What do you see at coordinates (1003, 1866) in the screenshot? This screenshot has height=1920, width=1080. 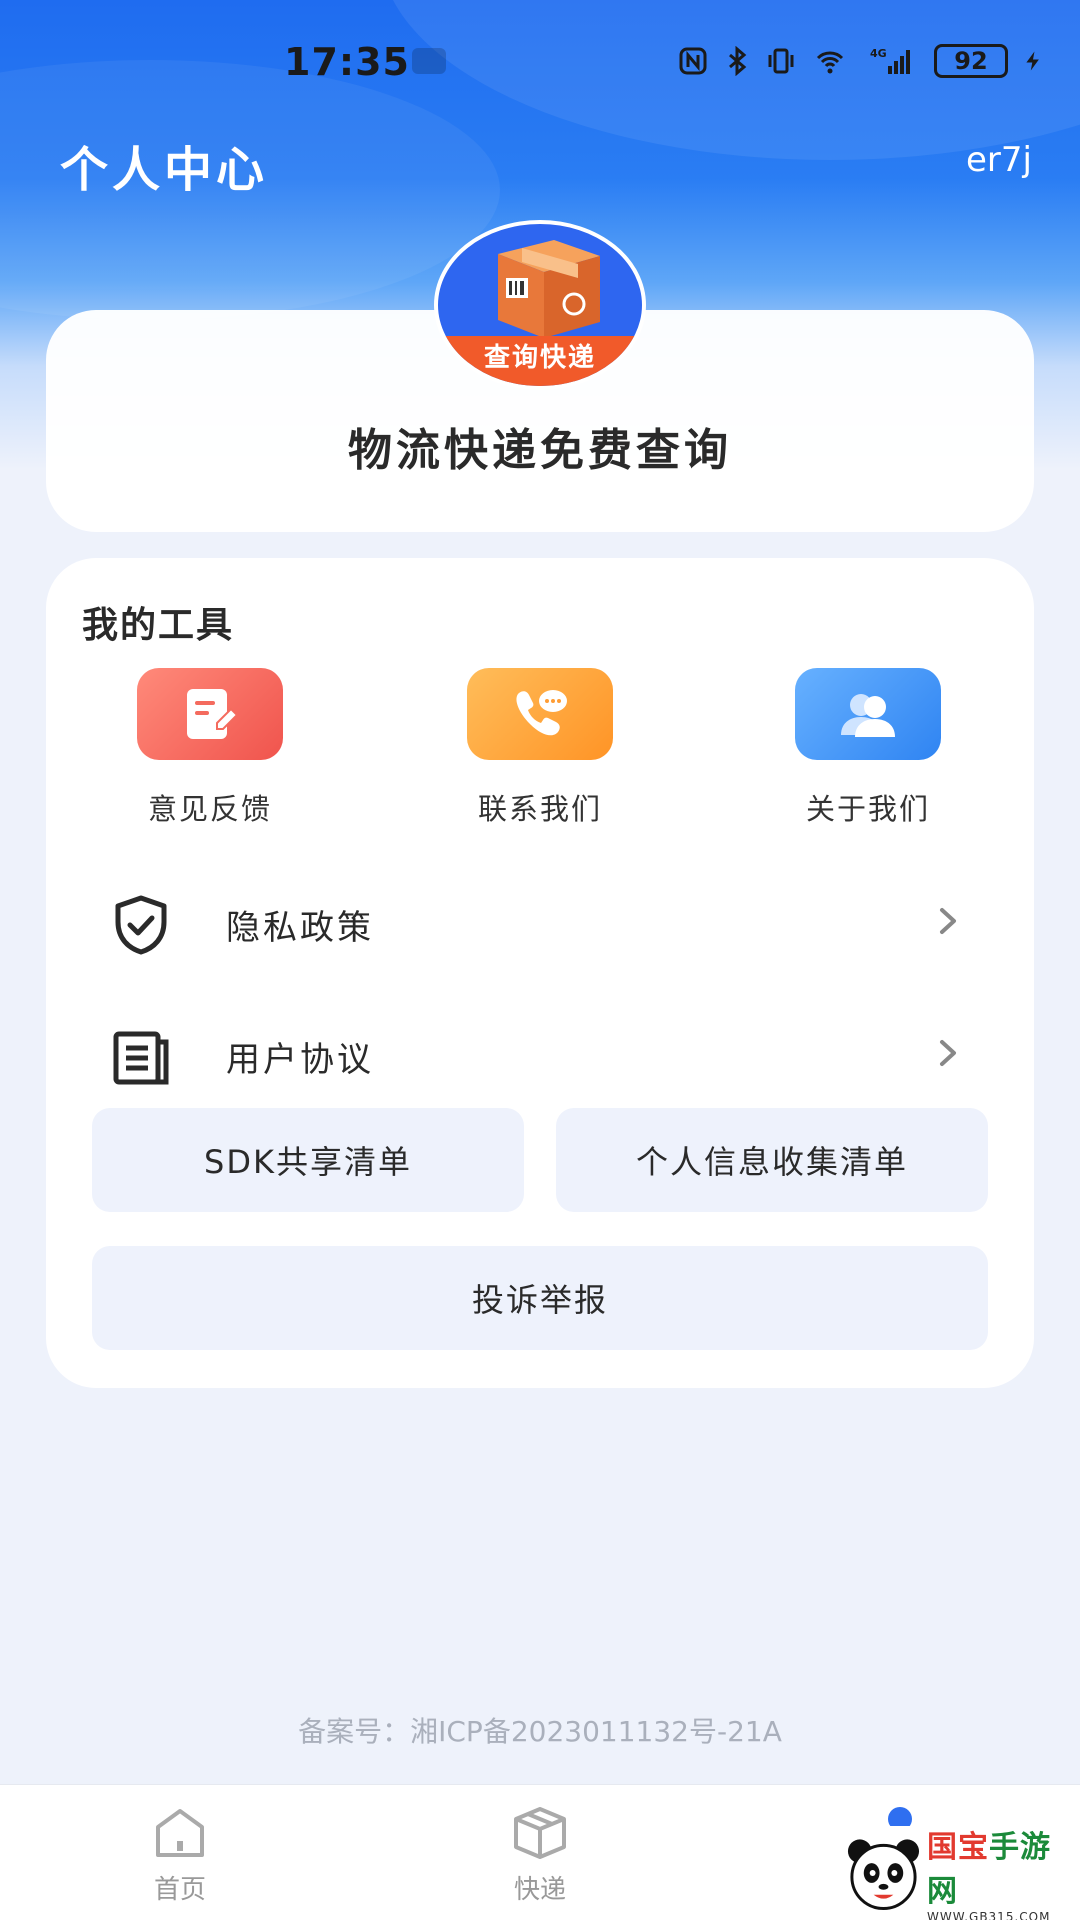 I see `watermark-title: 国宝手游网` at bounding box center [1003, 1866].